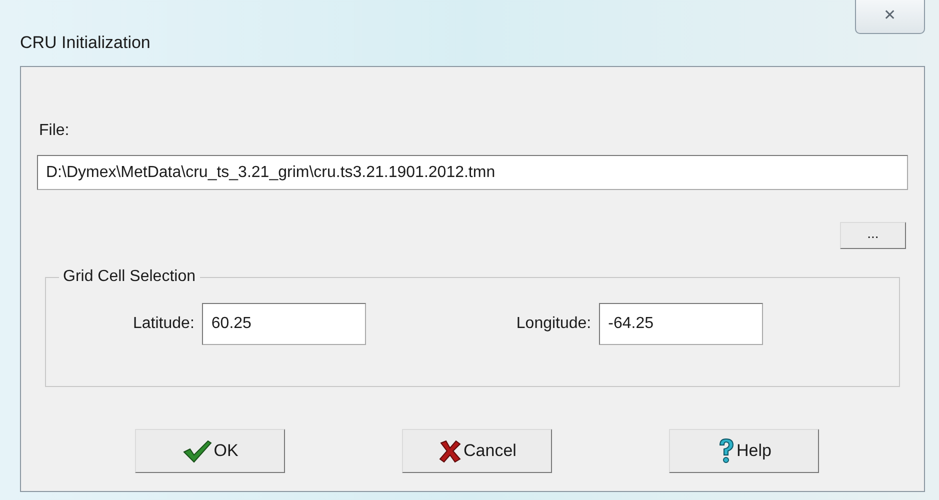 The height and width of the screenshot is (500, 939). I want to click on field-label: Latitude:, so click(163, 324).